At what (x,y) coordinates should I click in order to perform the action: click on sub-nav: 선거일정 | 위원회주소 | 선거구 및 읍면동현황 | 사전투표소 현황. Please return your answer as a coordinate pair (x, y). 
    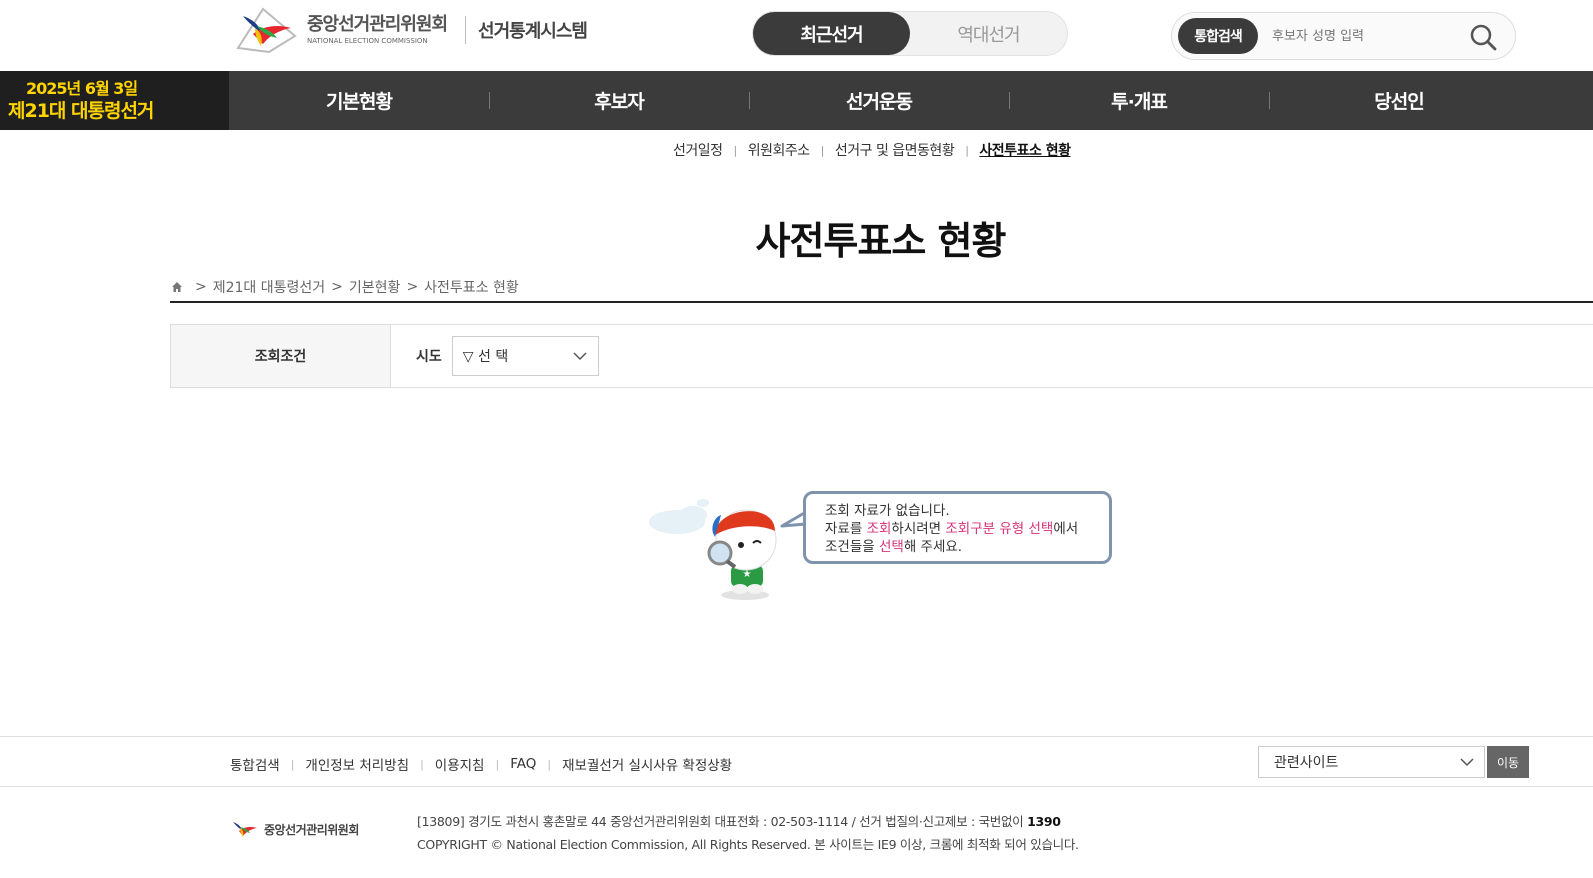
    Looking at the image, I should click on (872, 150).